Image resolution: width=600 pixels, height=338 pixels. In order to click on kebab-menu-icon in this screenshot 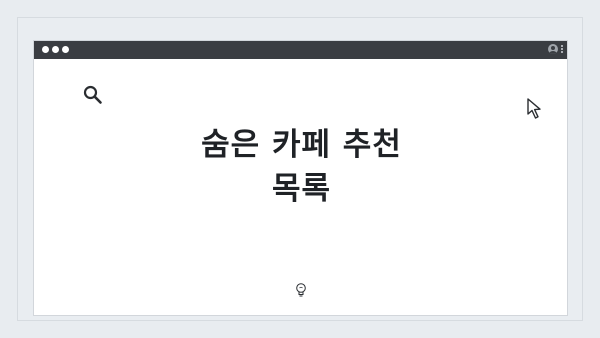, I will do `click(562, 49)`.